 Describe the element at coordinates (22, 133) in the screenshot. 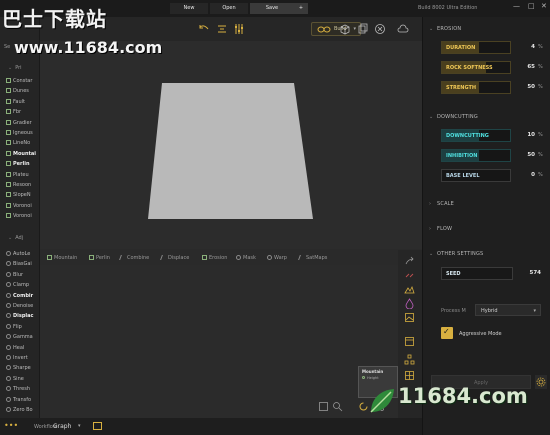

I see `sidebar-node-item: Igneous` at that location.